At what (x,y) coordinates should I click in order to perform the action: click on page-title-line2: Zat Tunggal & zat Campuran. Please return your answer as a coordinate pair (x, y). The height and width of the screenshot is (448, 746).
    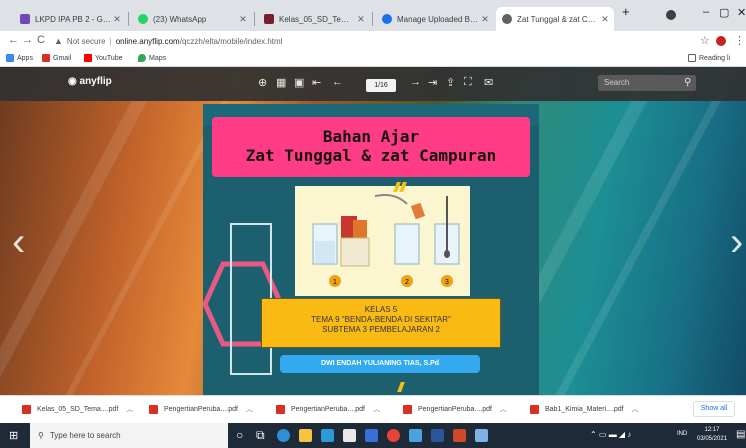
    Looking at the image, I should click on (371, 155).